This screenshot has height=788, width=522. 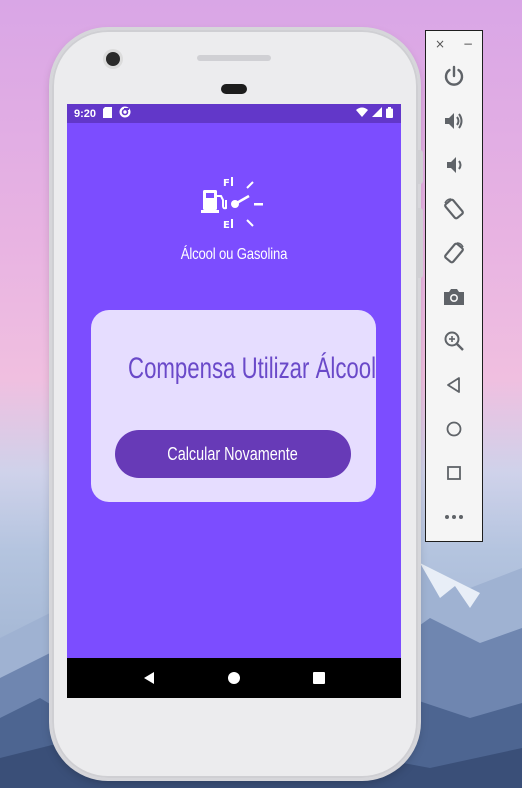 What do you see at coordinates (377, 113) in the screenshot?
I see `signal-icon` at bounding box center [377, 113].